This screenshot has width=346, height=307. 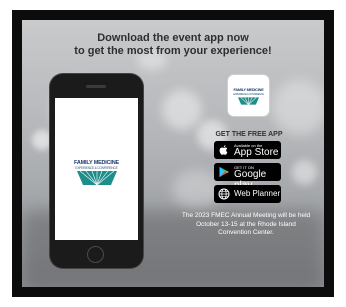 I want to click on logo-subtitle: EXPERIENCE & CONFERENCE, so click(x=96, y=168).